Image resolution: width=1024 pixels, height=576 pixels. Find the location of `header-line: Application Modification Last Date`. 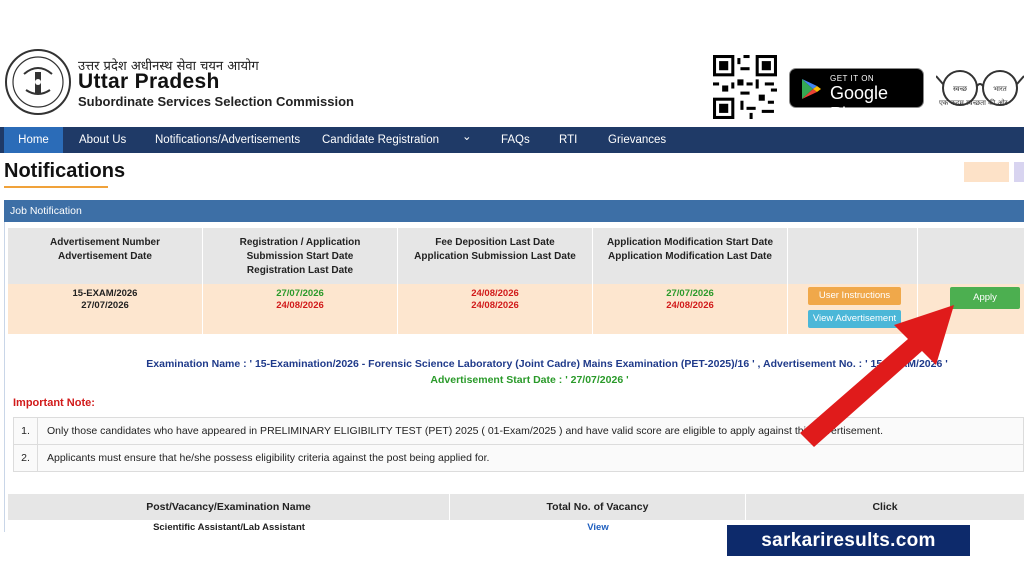

header-line: Application Modification Last Date is located at coordinates (690, 256).